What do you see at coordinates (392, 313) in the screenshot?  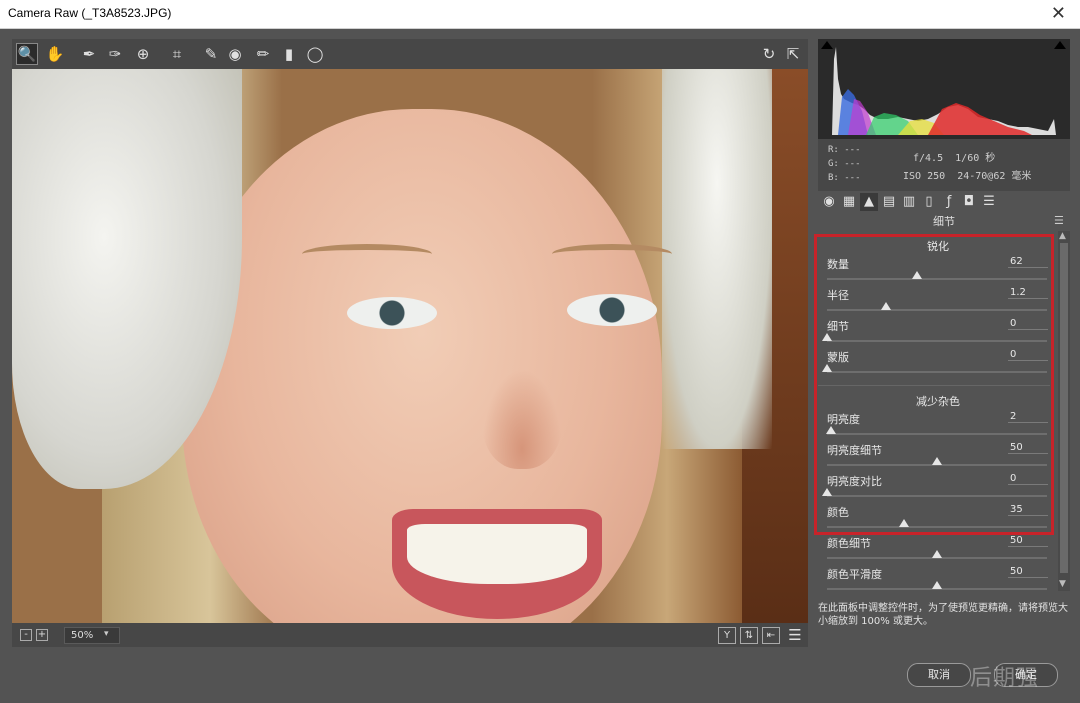 I see `eye-left` at bounding box center [392, 313].